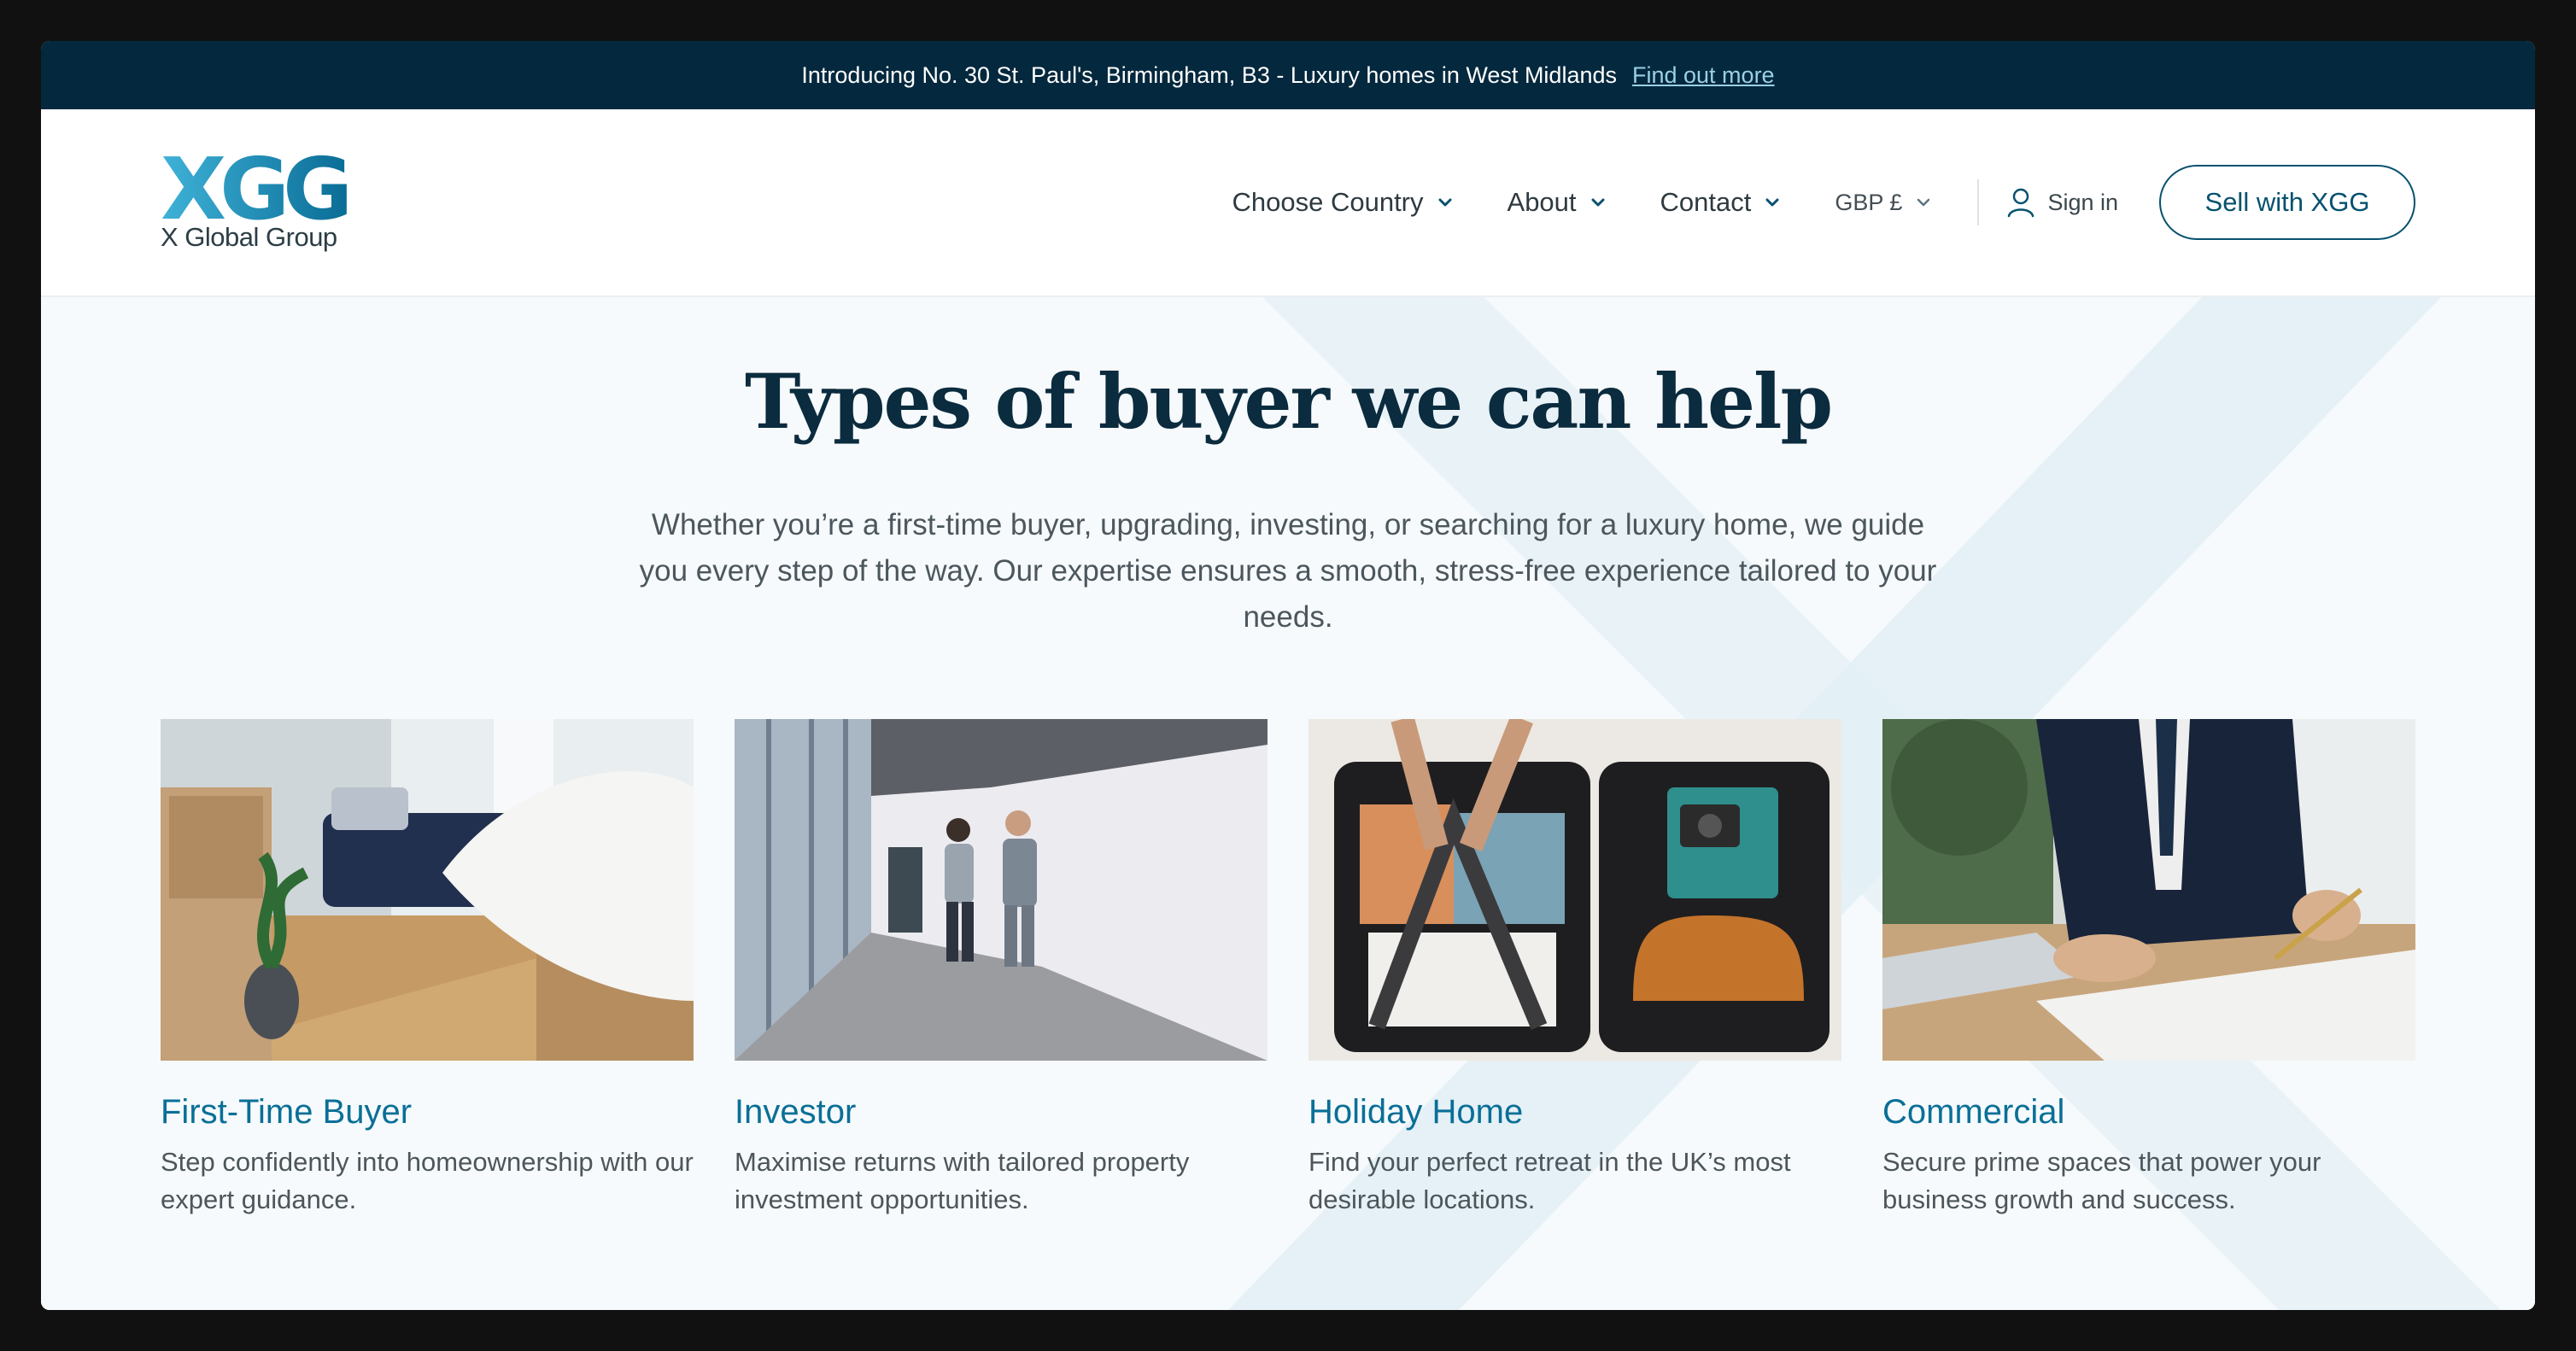 The width and height of the screenshot is (2576, 1351). Describe the element at coordinates (1869, 202) in the screenshot. I see `currency-label: GBP £` at that location.